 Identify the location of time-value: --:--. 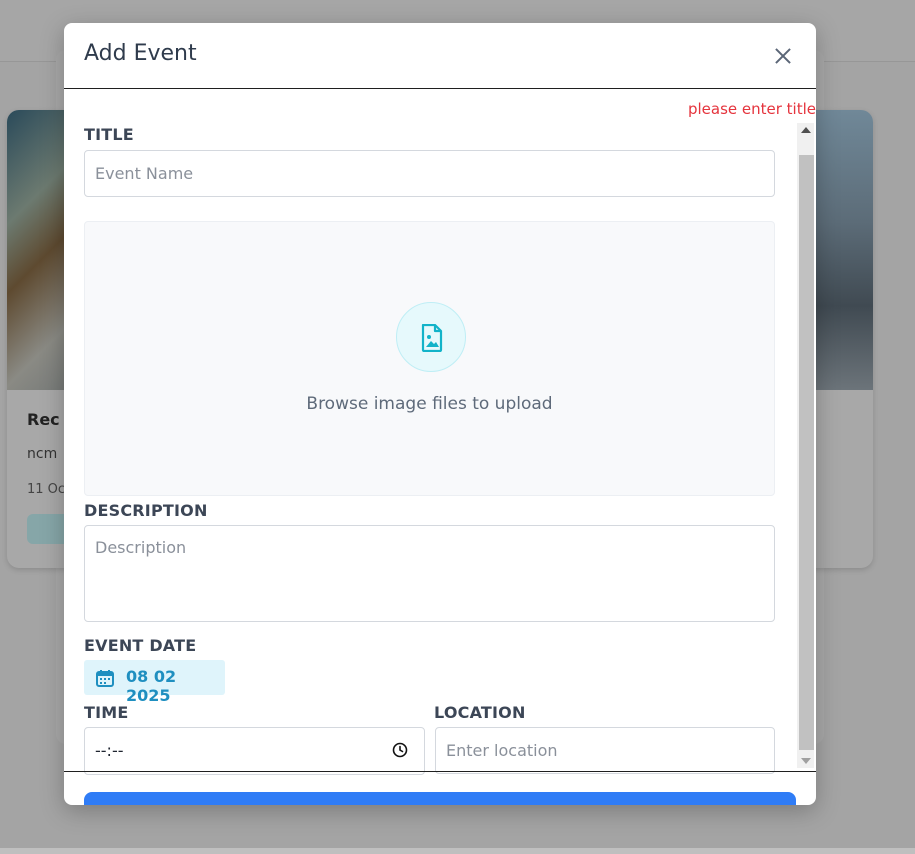
(109, 750).